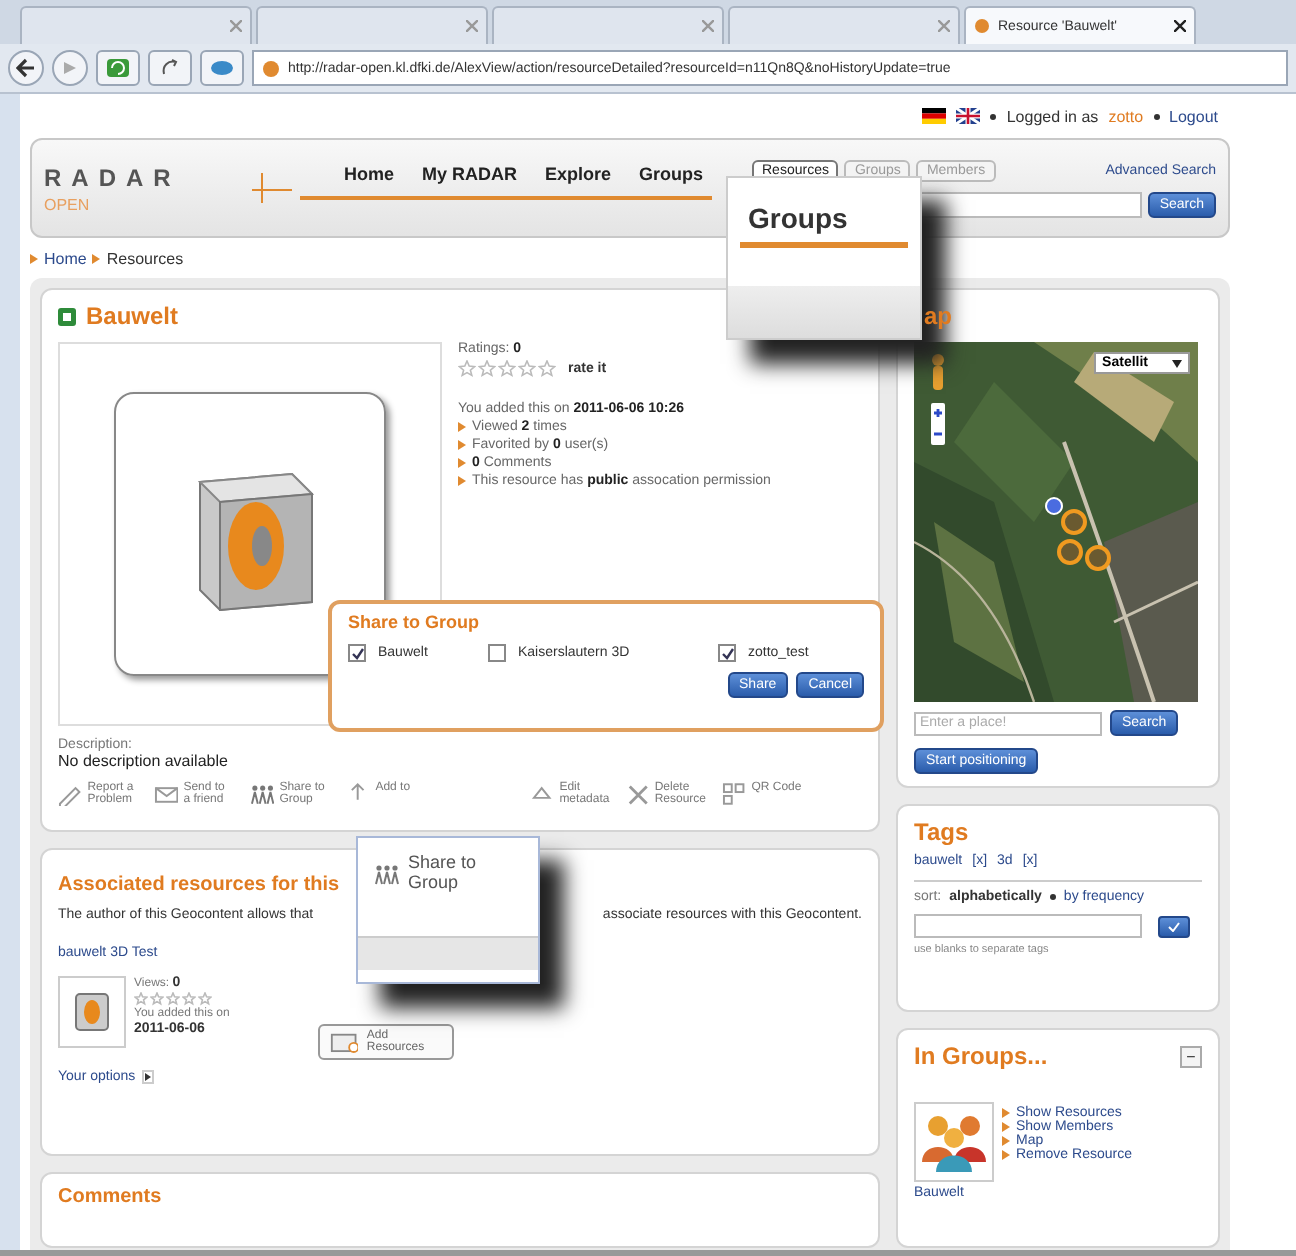 The image size is (1296, 1256). I want to click on checkmark-icon, so click(1174, 926).